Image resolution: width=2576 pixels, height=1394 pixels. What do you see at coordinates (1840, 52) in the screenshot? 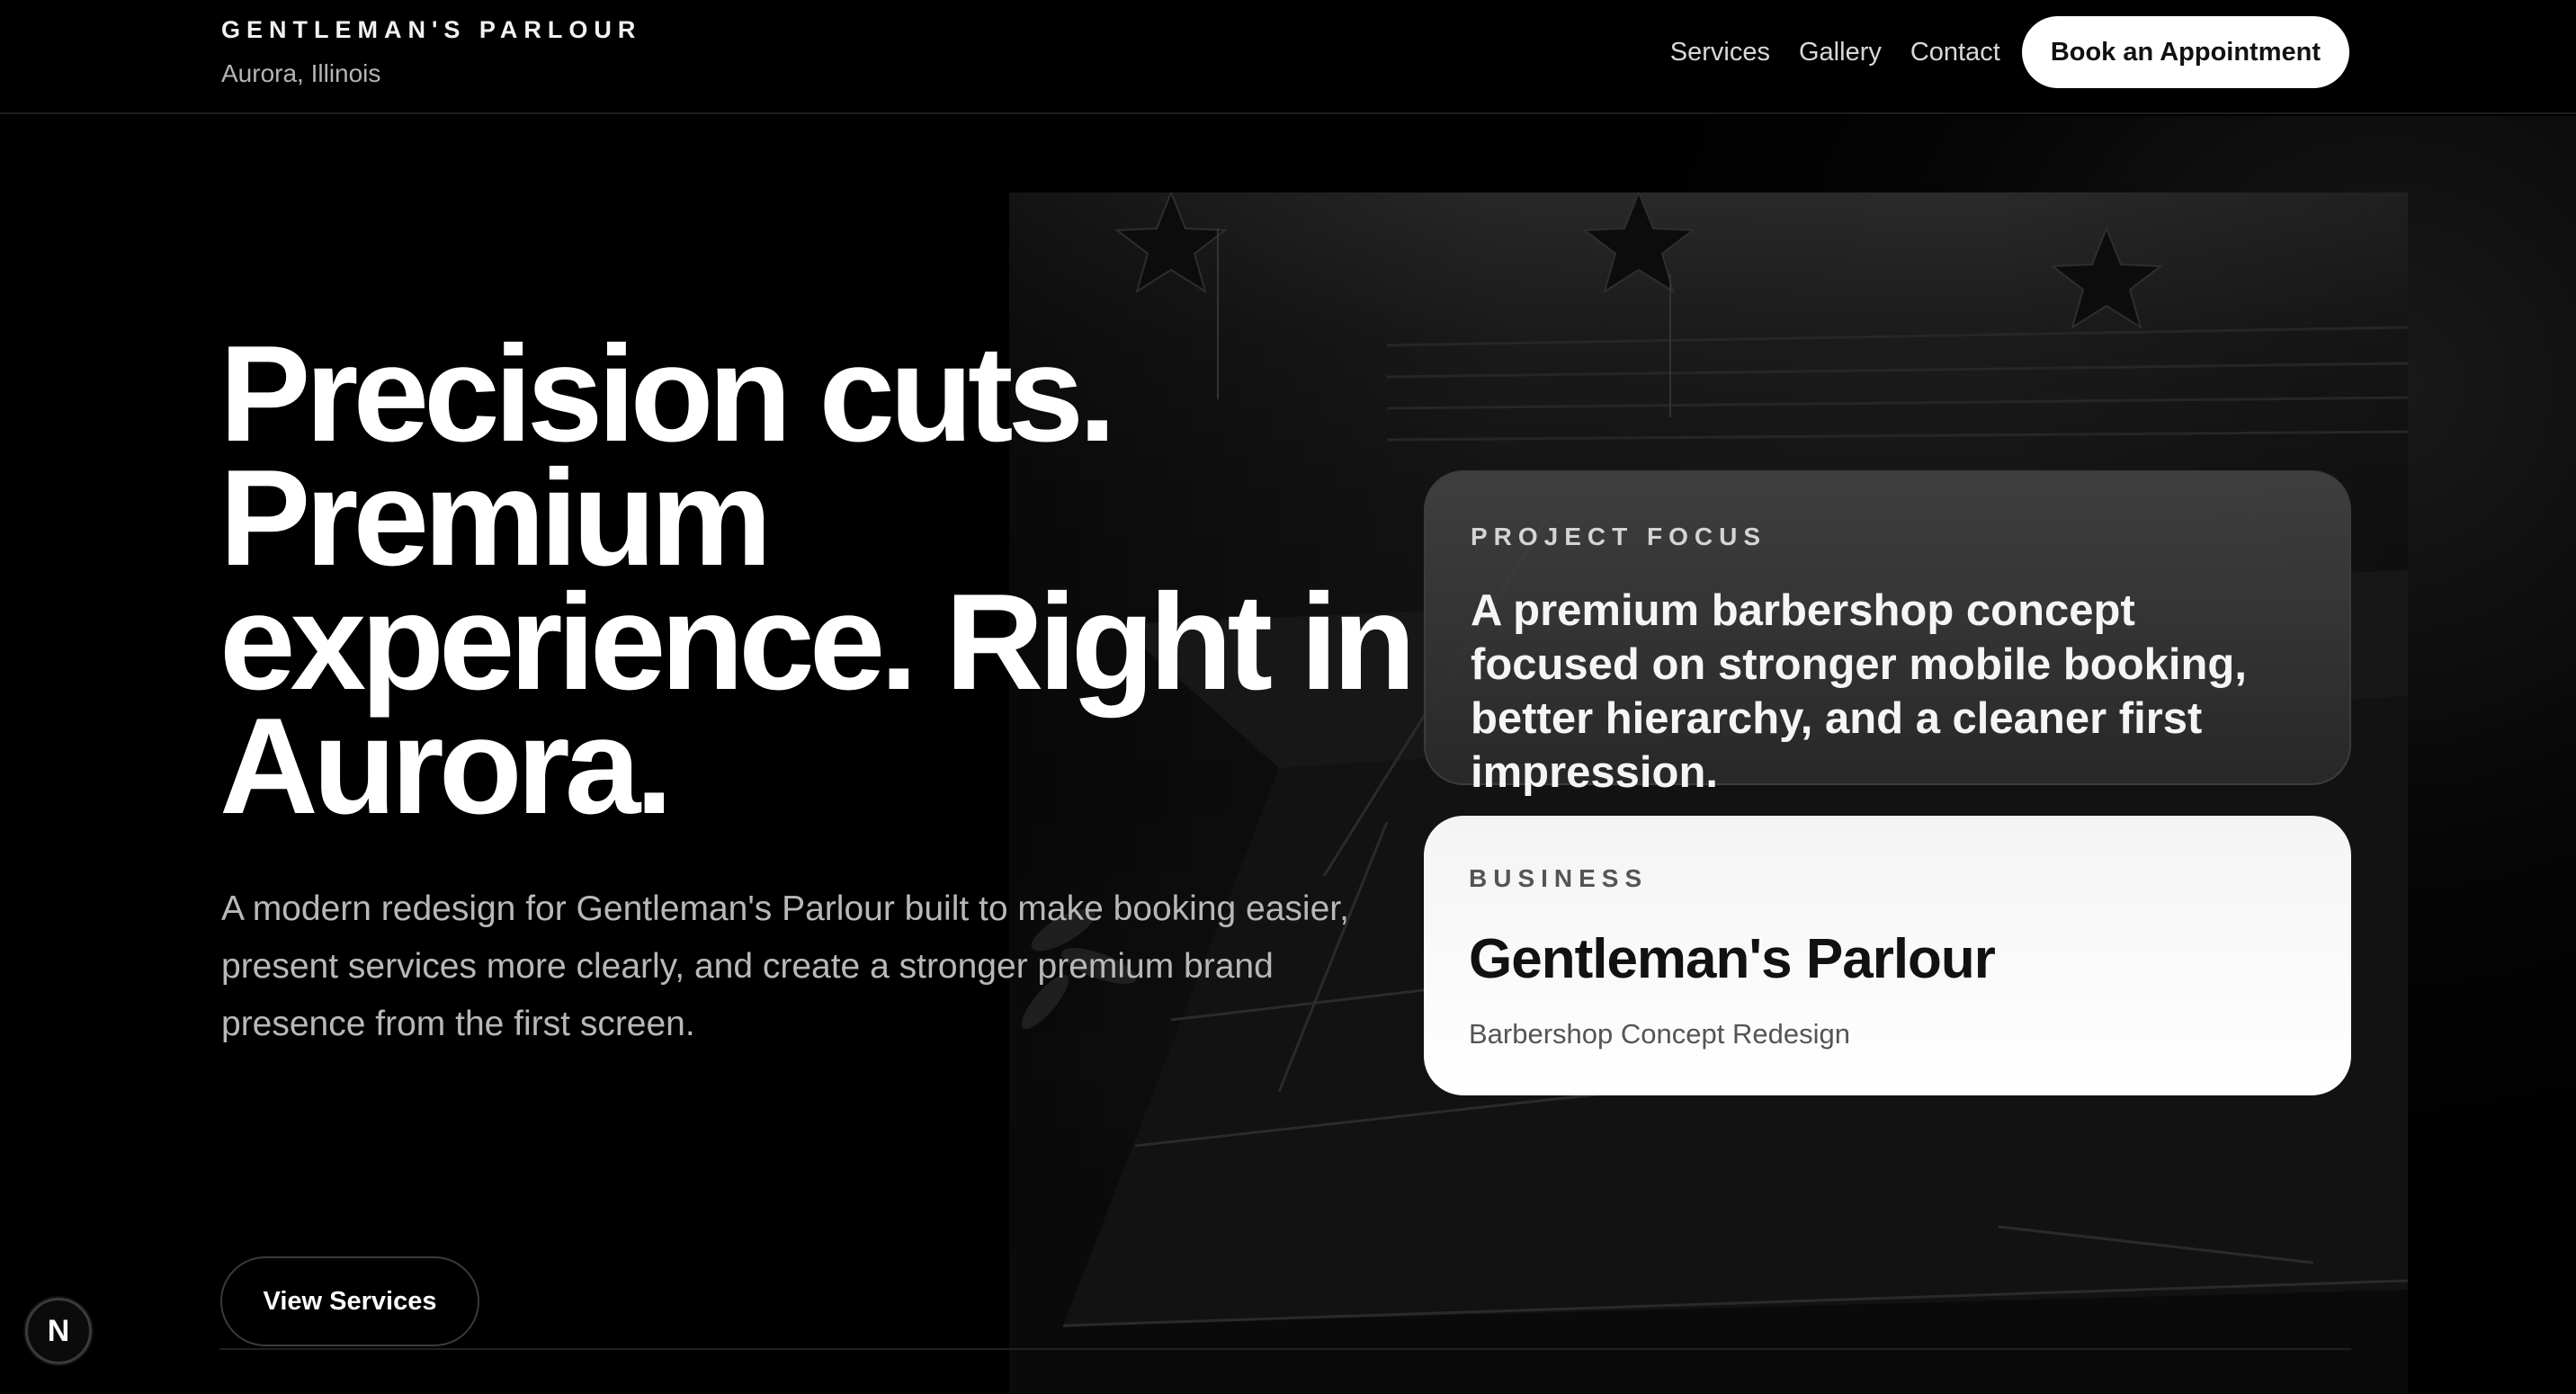
I see `nav-link-gallery: Gallery` at bounding box center [1840, 52].